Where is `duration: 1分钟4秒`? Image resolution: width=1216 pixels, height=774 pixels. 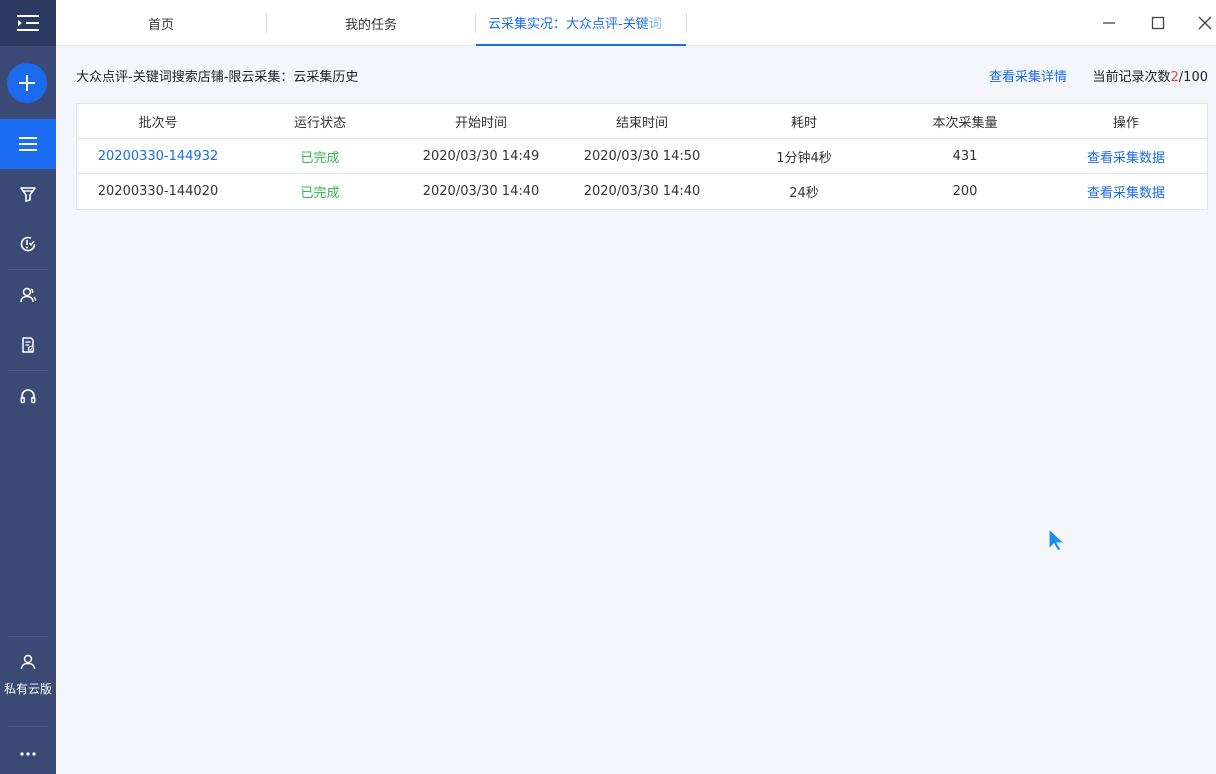
duration: 1分钟4秒 is located at coordinates (804, 158).